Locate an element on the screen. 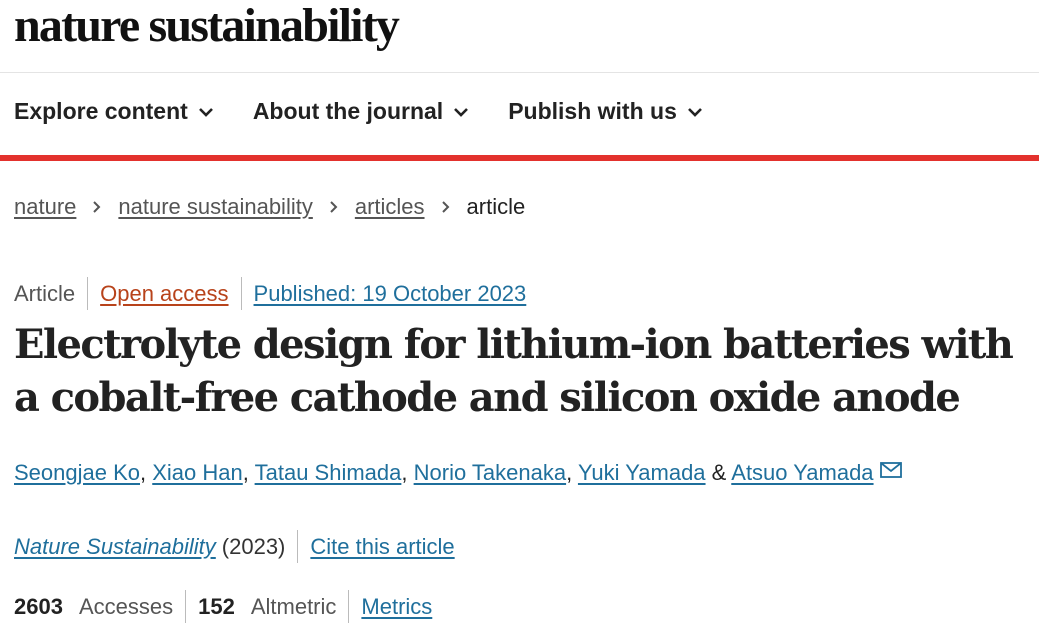 The width and height of the screenshot is (1039, 623). metrics-link: Metrics is located at coordinates (396, 607).